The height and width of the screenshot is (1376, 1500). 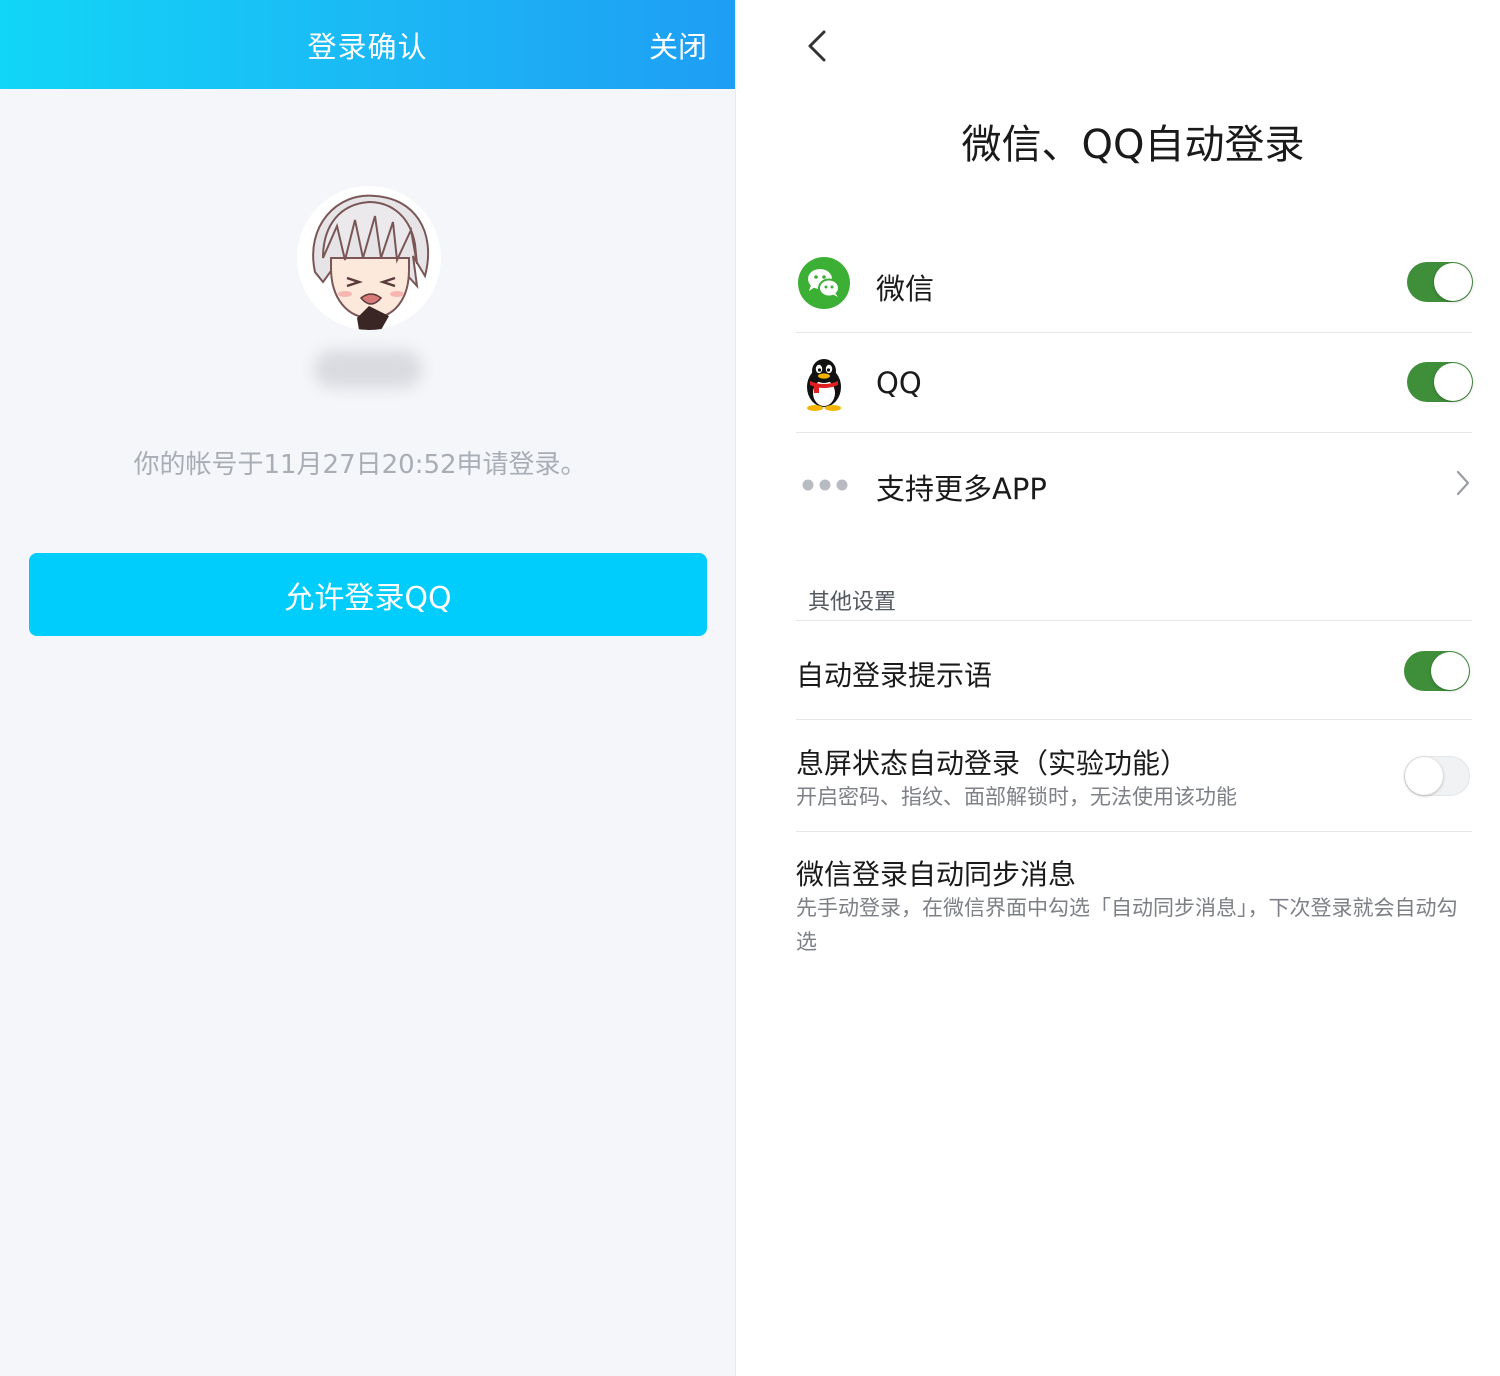 What do you see at coordinates (1440, 382) in the screenshot?
I see `qq-auto-login-toggle` at bounding box center [1440, 382].